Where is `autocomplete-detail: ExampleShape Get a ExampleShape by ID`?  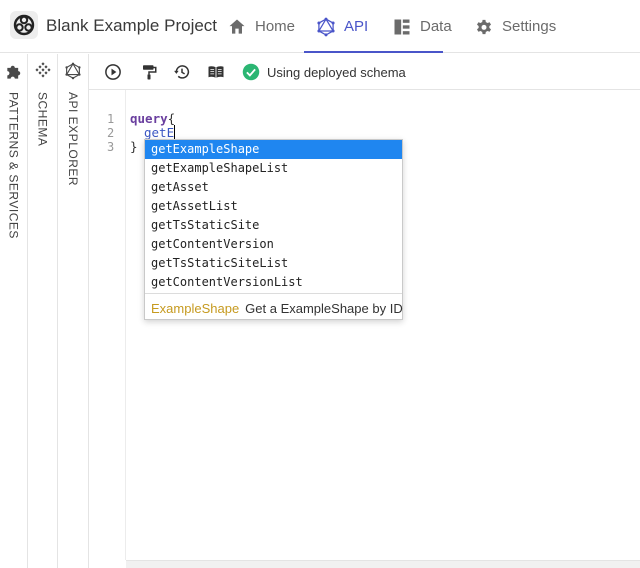
autocomplete-detail: ExampleShape Get a ExampleShape by ID is located at coordinates (277, 308).